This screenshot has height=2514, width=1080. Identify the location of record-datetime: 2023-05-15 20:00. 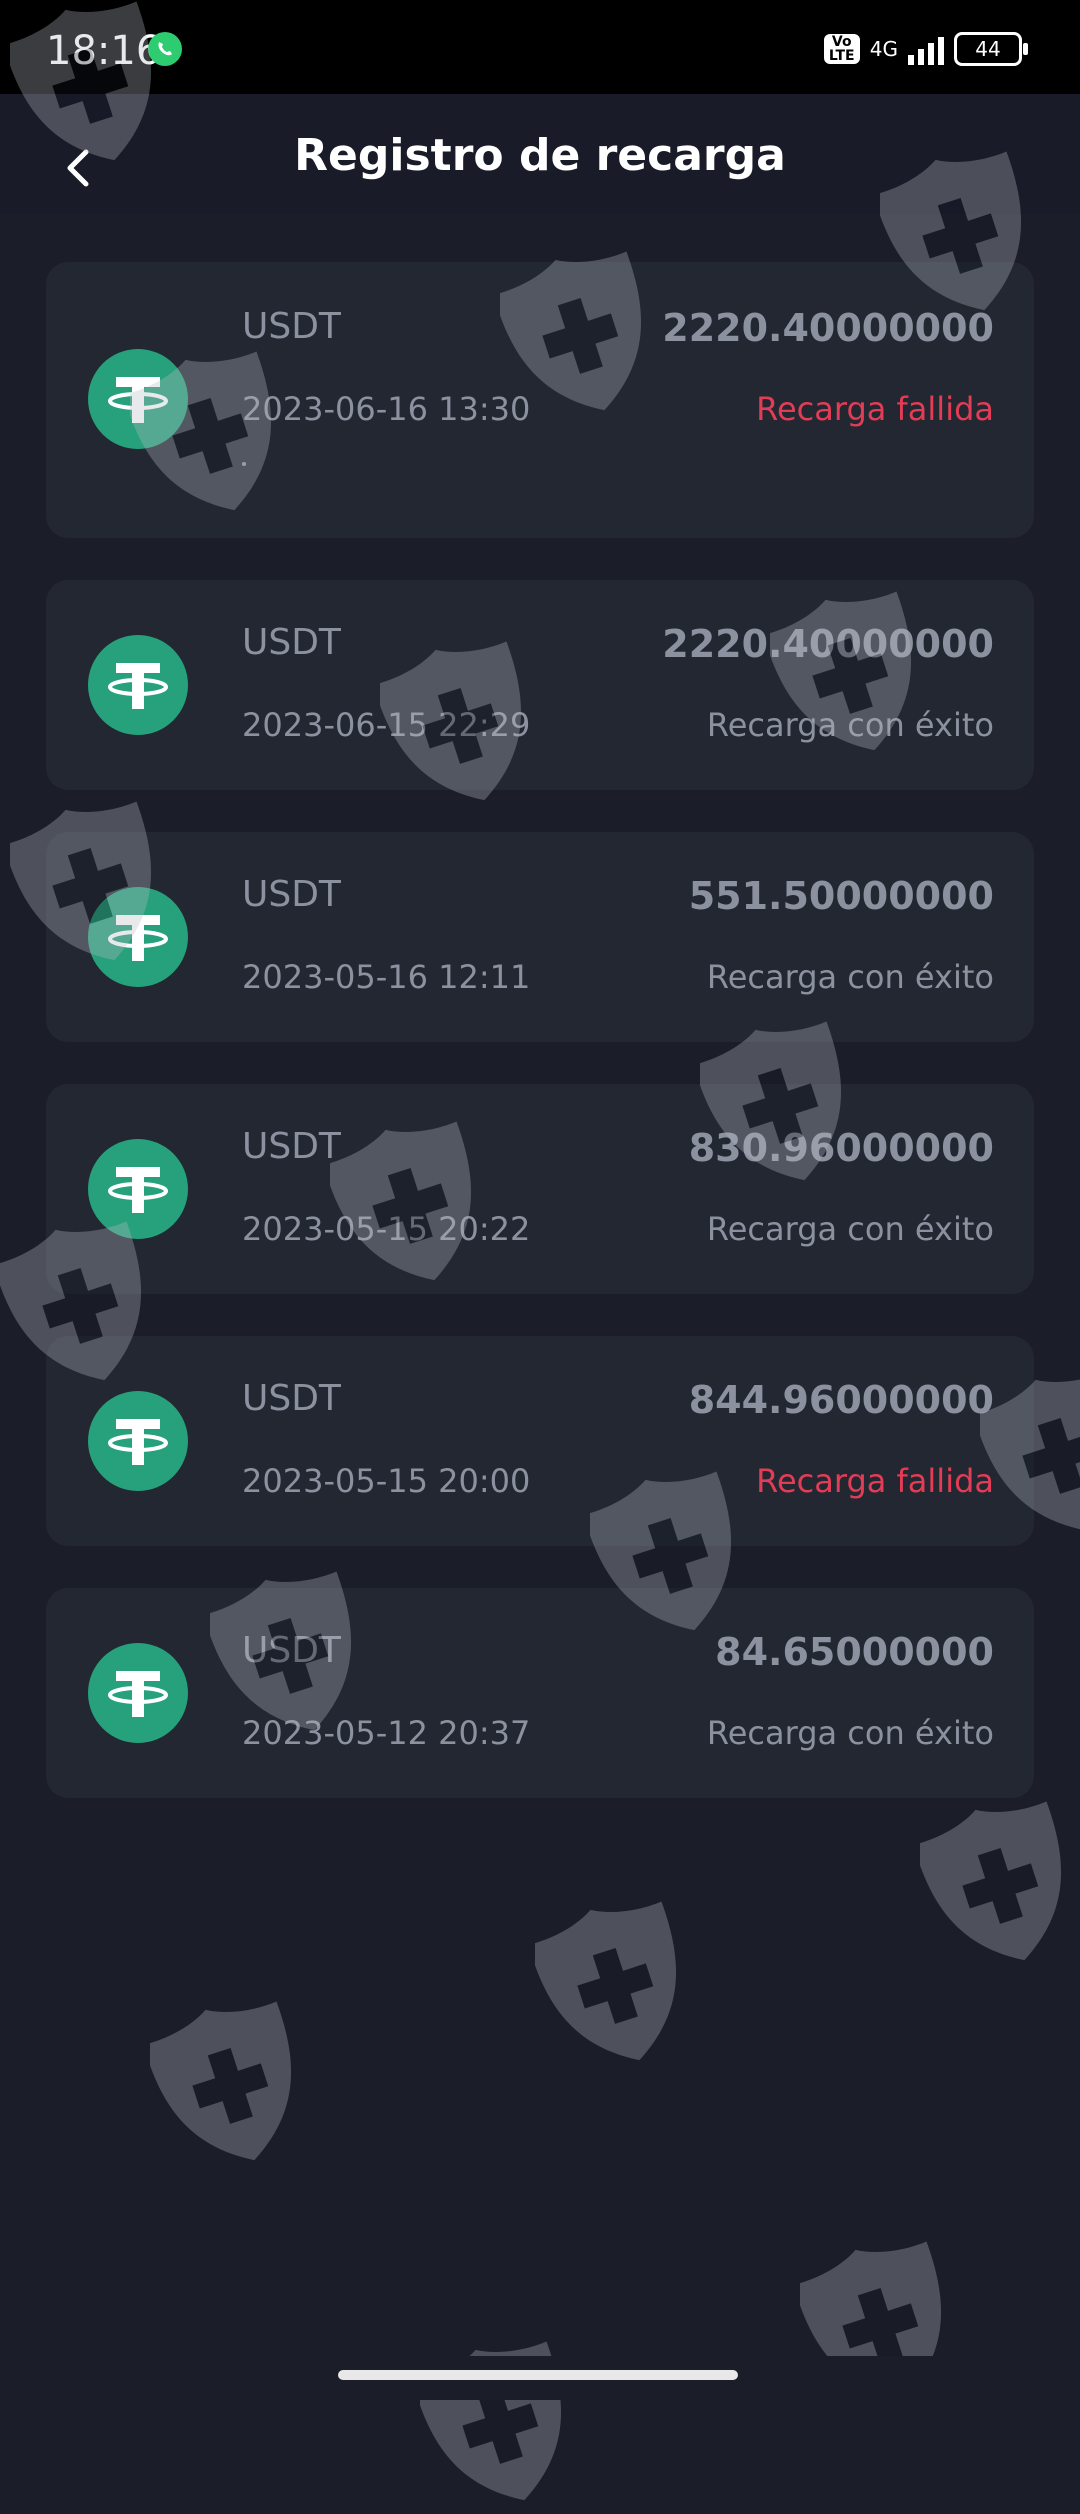
(386, 1481).